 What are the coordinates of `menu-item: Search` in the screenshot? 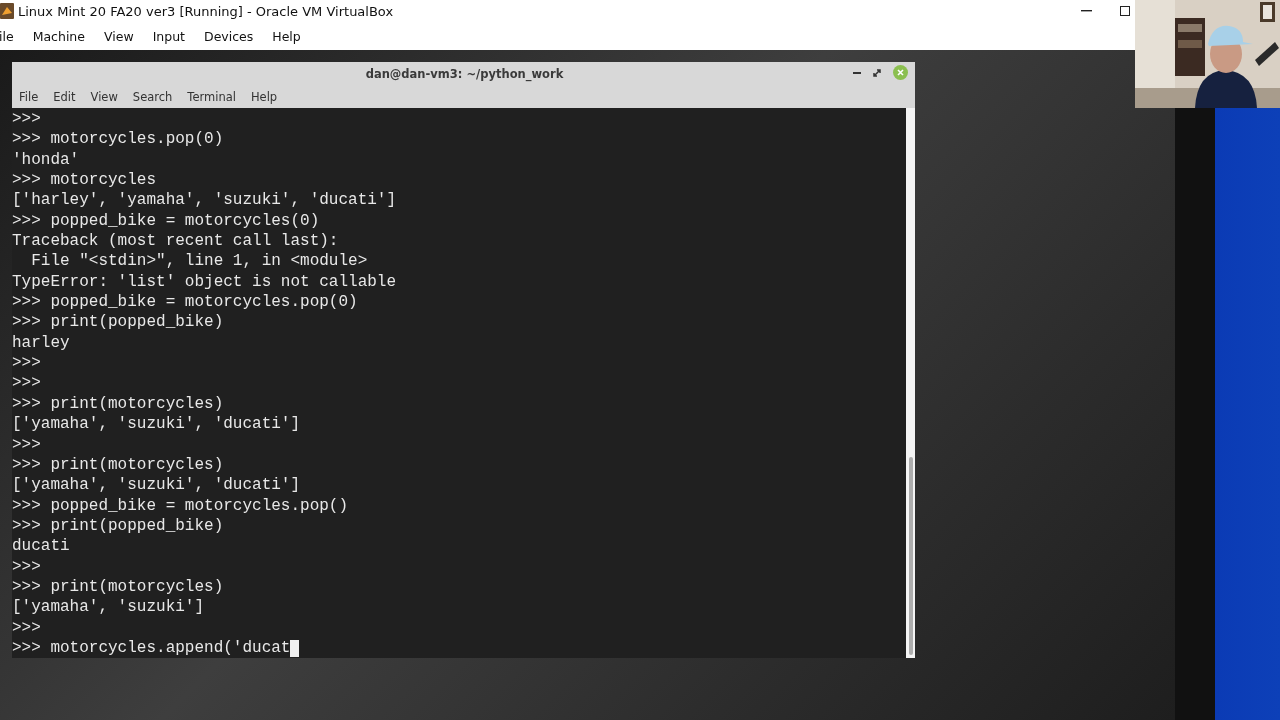 It's located at (152, 97).